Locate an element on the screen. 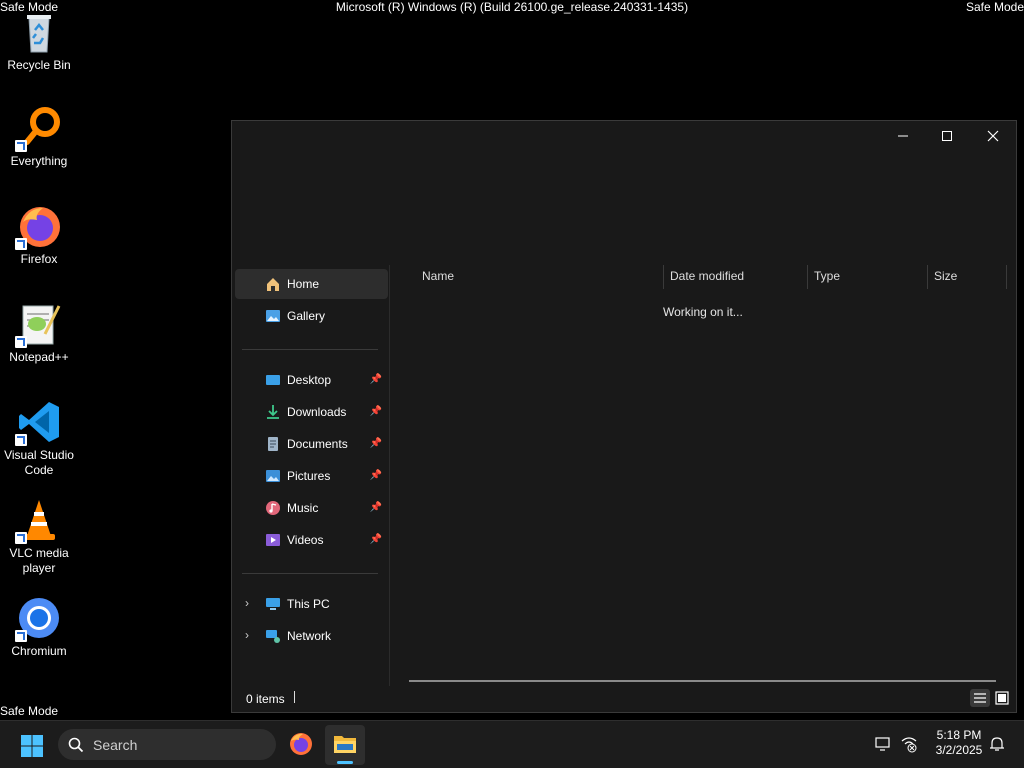 This screenshot has height=768, width=1024. column-header-type: Type is located at coordinates (827, 276).